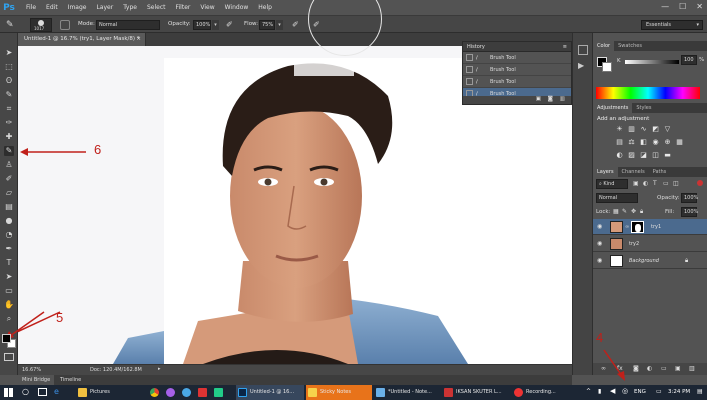  What do you see at coordinates (605, 172) in the screenshot?
I see `tab-layers: Layers` at bounding box center [605, 172].